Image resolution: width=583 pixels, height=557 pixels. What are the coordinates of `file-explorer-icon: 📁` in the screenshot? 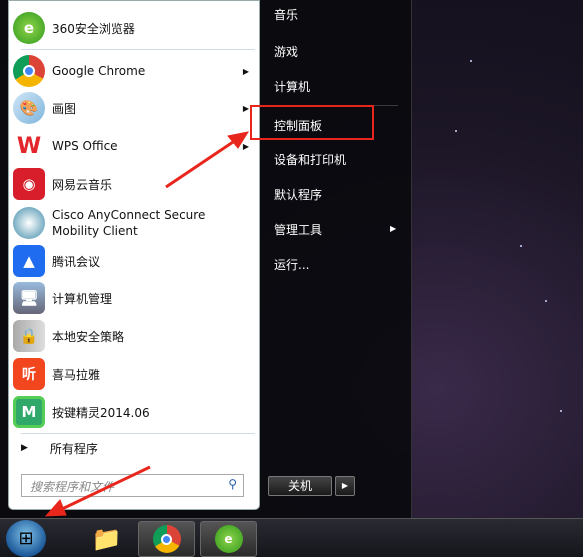 It's located at (106, 539).